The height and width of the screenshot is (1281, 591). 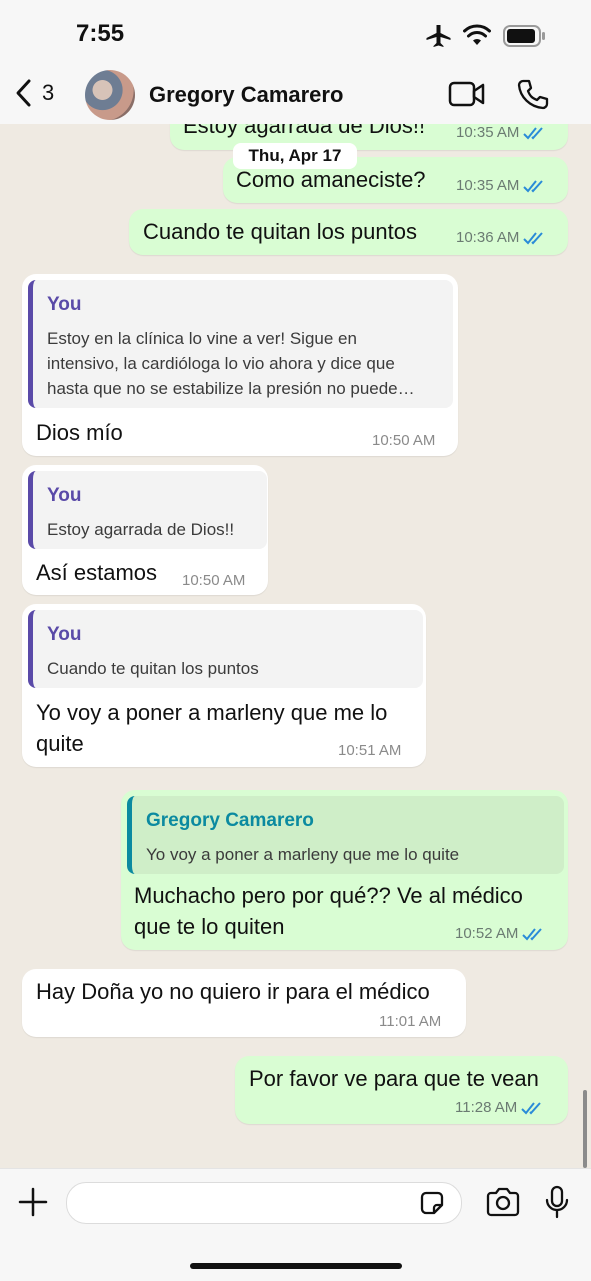 What do you see at coordinates (438, 36) in the screenshot?
I see `airplane-mode-icon` at bounding box center [438, 36].